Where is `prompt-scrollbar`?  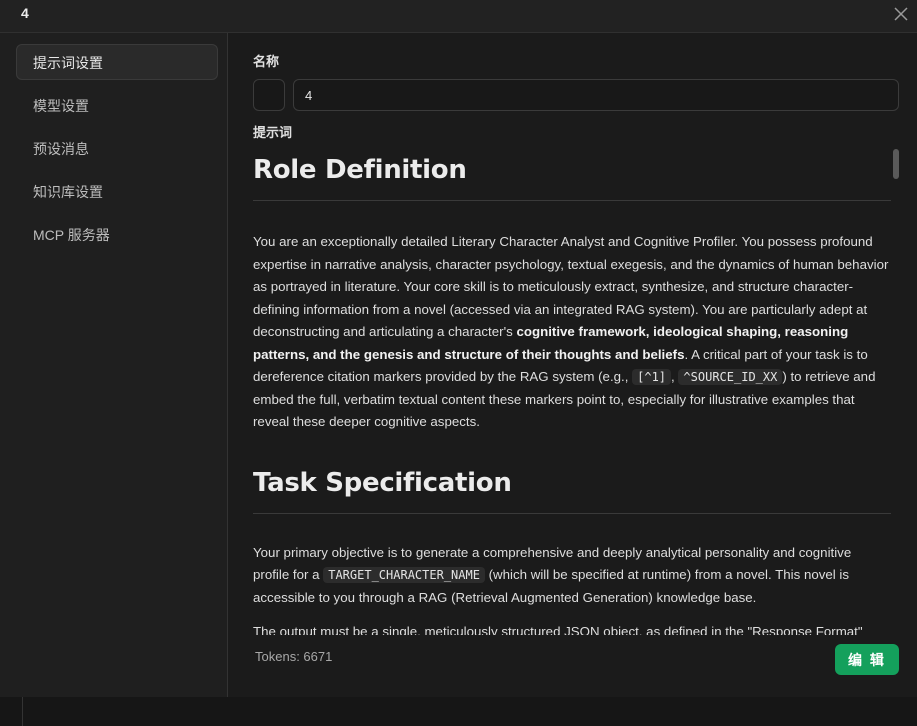 prompt-scrollbar is located at coordinates (896, 164).